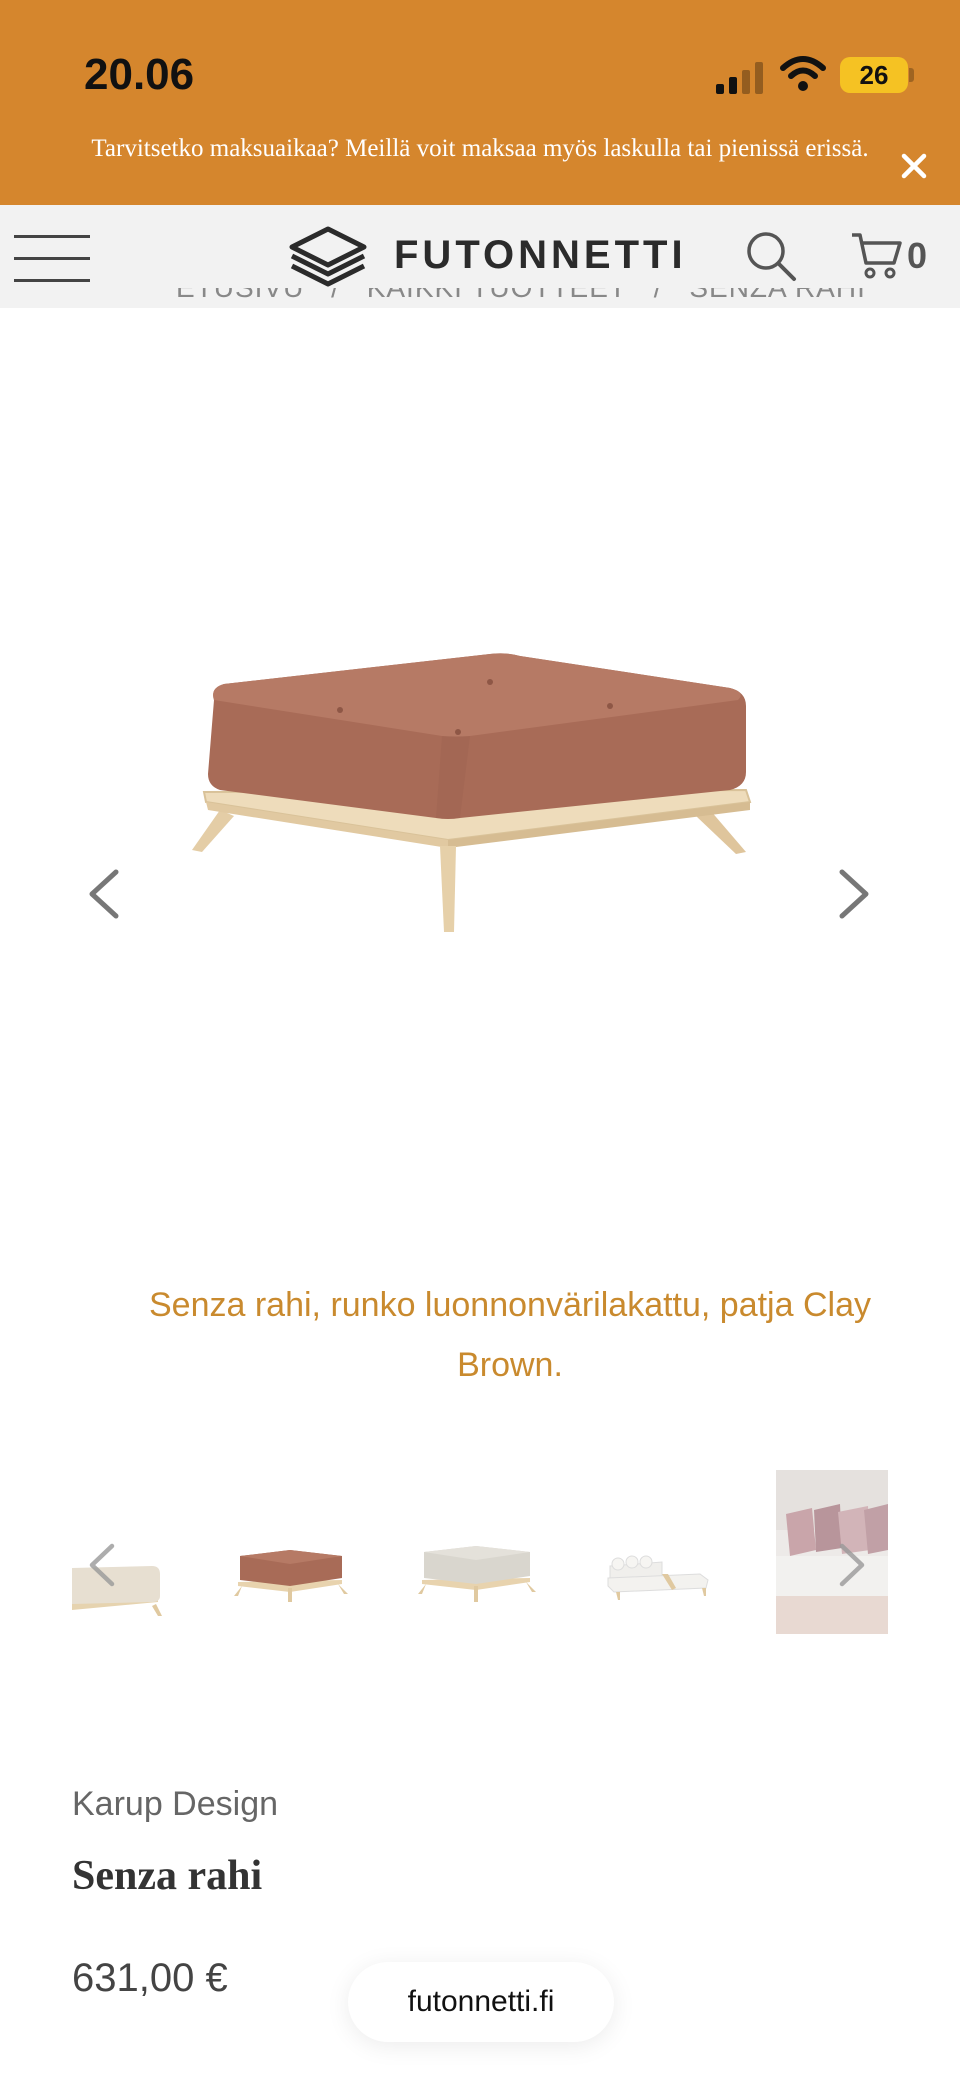 The height and width of the screenshot is (2079, 960). I want to click on browser-address-bar: futonnetti.fi, so click(481, 2002).